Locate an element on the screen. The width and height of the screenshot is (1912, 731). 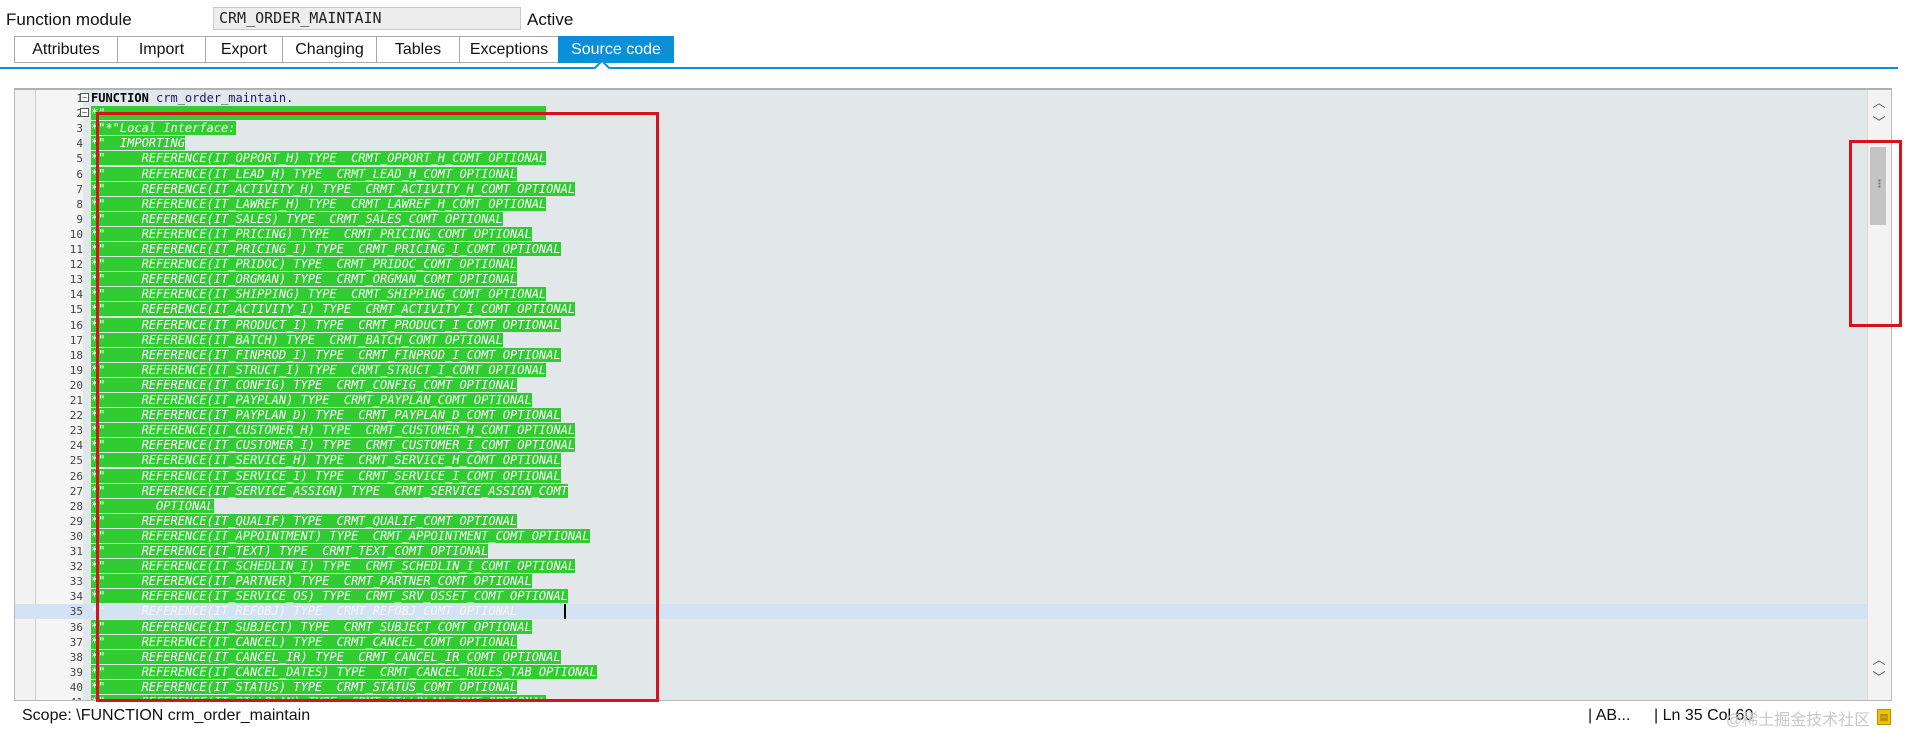
line-number: 35 is located at coordinates (76, 612).